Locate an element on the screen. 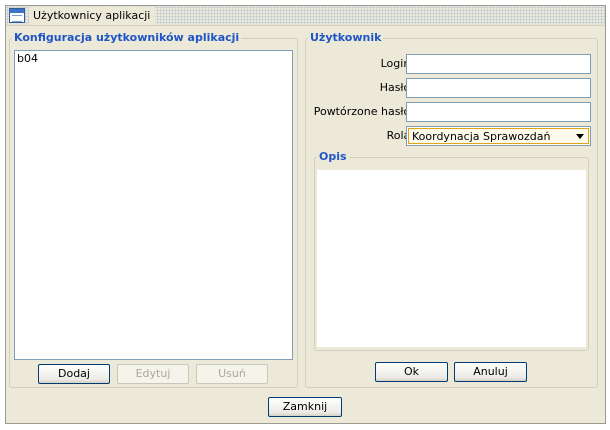  password-field is located at coordinates (498, 88).